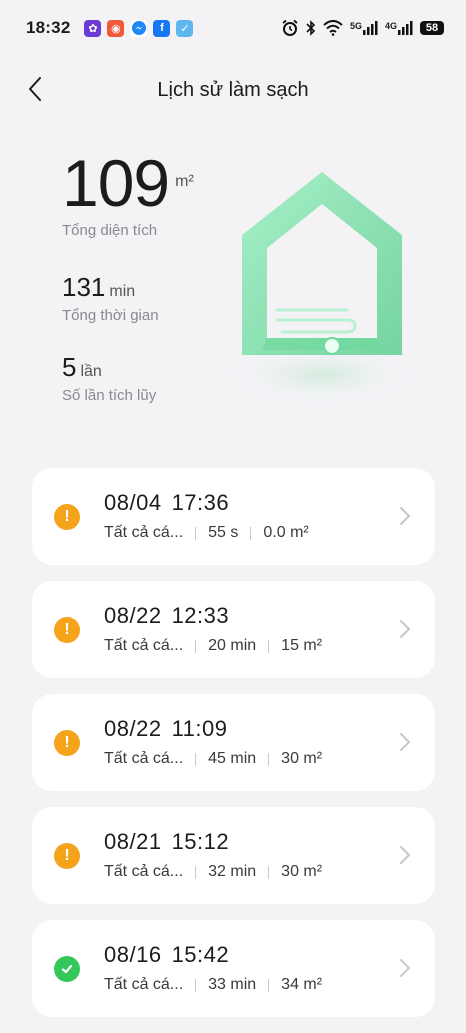 The height and width of the screenshot is (1033, 466). Describe the element at coordinates (48, 27) in the screenshot. I see `status-time: 18:32` at that location.